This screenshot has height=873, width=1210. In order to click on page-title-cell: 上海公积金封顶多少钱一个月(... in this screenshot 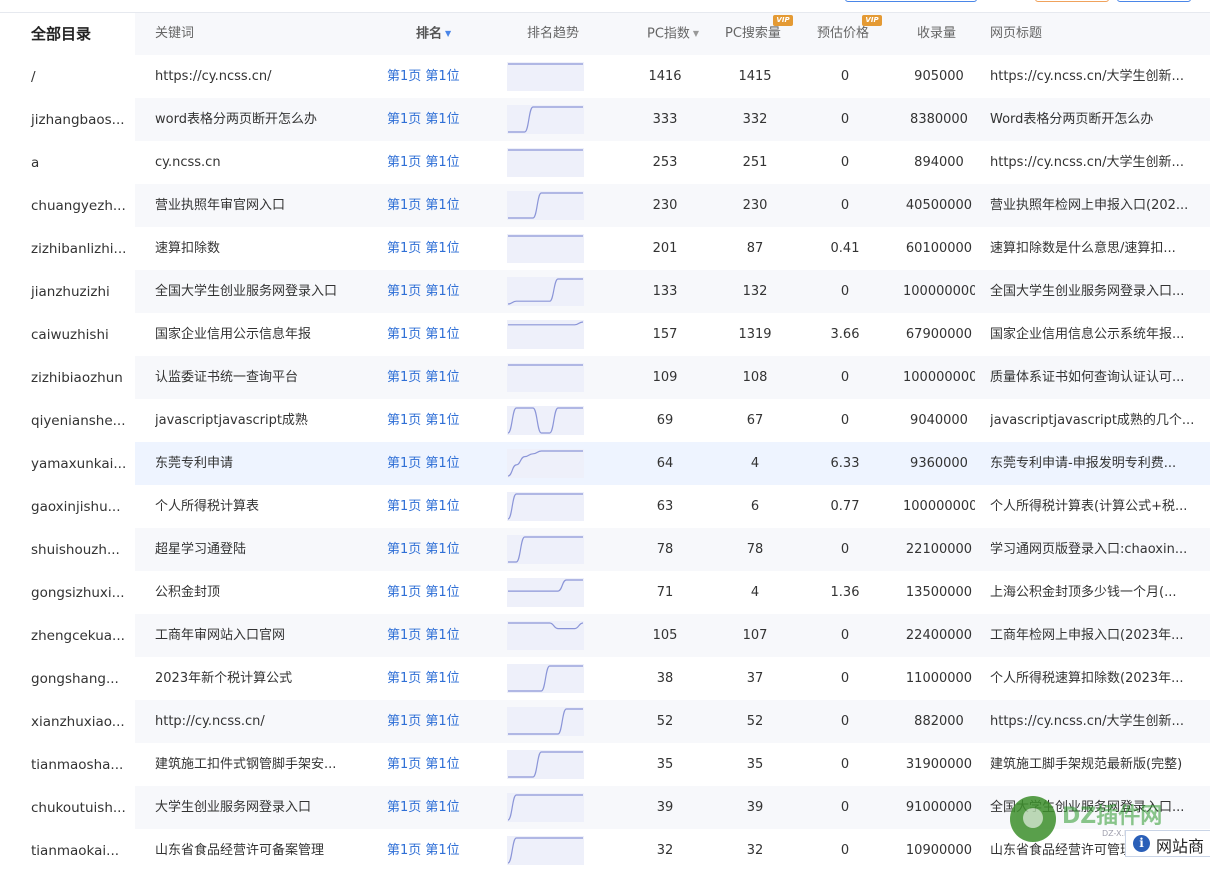, I will do `click(1095, 592)`.